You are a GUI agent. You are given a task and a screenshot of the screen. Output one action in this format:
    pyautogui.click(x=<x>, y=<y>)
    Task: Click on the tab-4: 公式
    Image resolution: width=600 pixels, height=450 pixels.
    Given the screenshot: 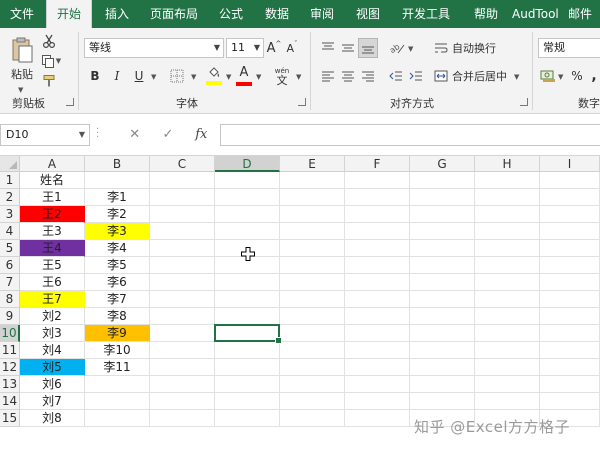 What is the action you would take?
    pyautogui.click(x=231, y=14)
    